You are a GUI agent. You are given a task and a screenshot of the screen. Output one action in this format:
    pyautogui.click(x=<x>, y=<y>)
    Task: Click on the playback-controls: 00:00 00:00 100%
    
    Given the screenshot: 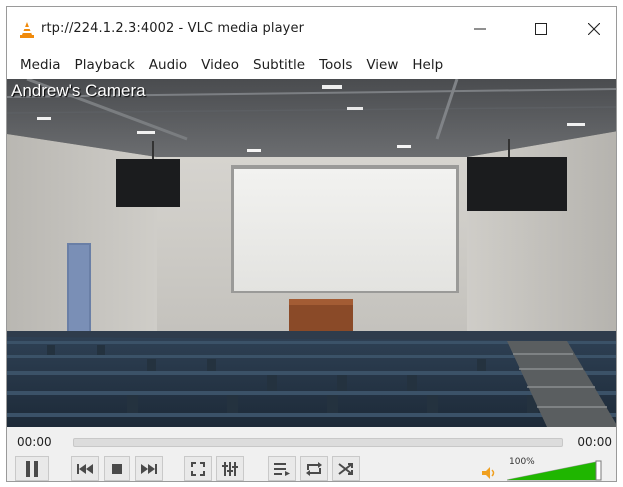 What is the action you would take?
    pyautogui.click(x=311, y=454)
    